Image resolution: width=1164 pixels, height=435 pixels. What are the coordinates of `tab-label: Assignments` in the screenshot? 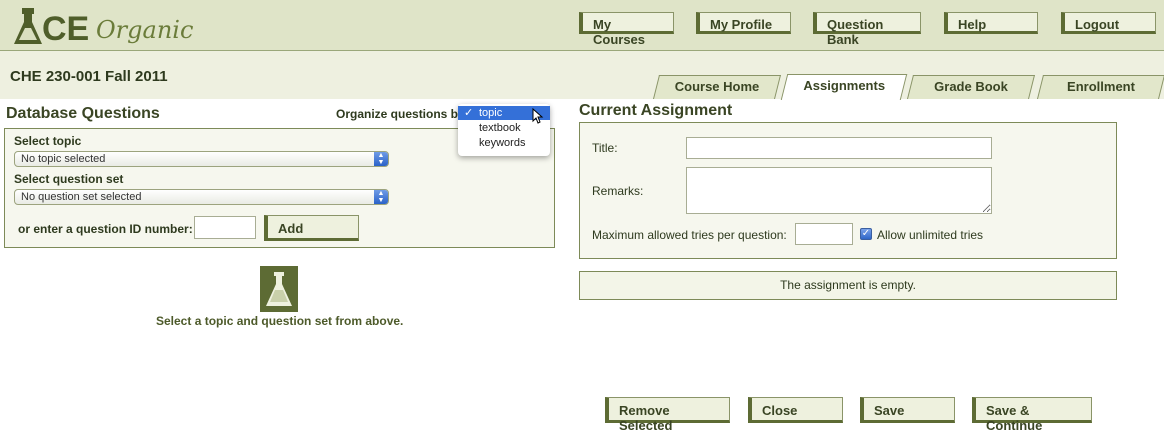 It's located at (844, 85).